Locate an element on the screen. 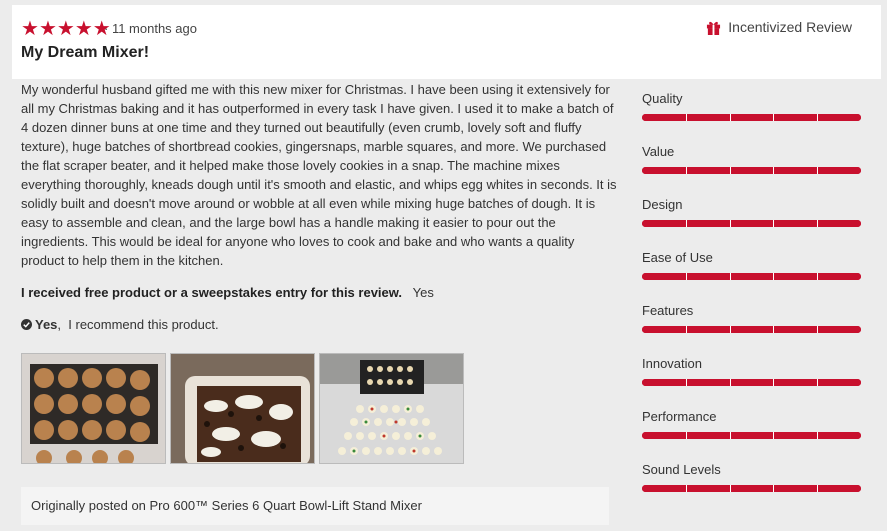  review-photo-shortbread is located at coordinates (391, 408).